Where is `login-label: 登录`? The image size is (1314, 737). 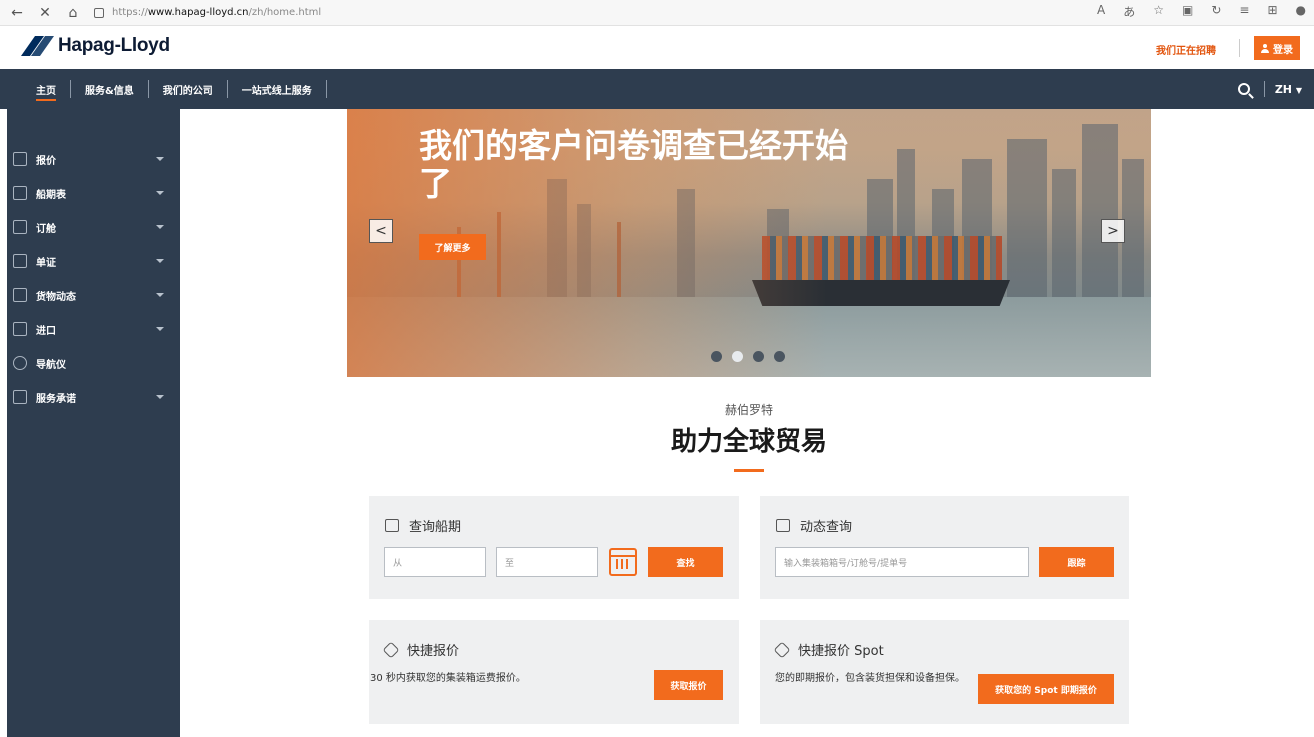
login-label: 登录 is located at coordinates (1283, 50).